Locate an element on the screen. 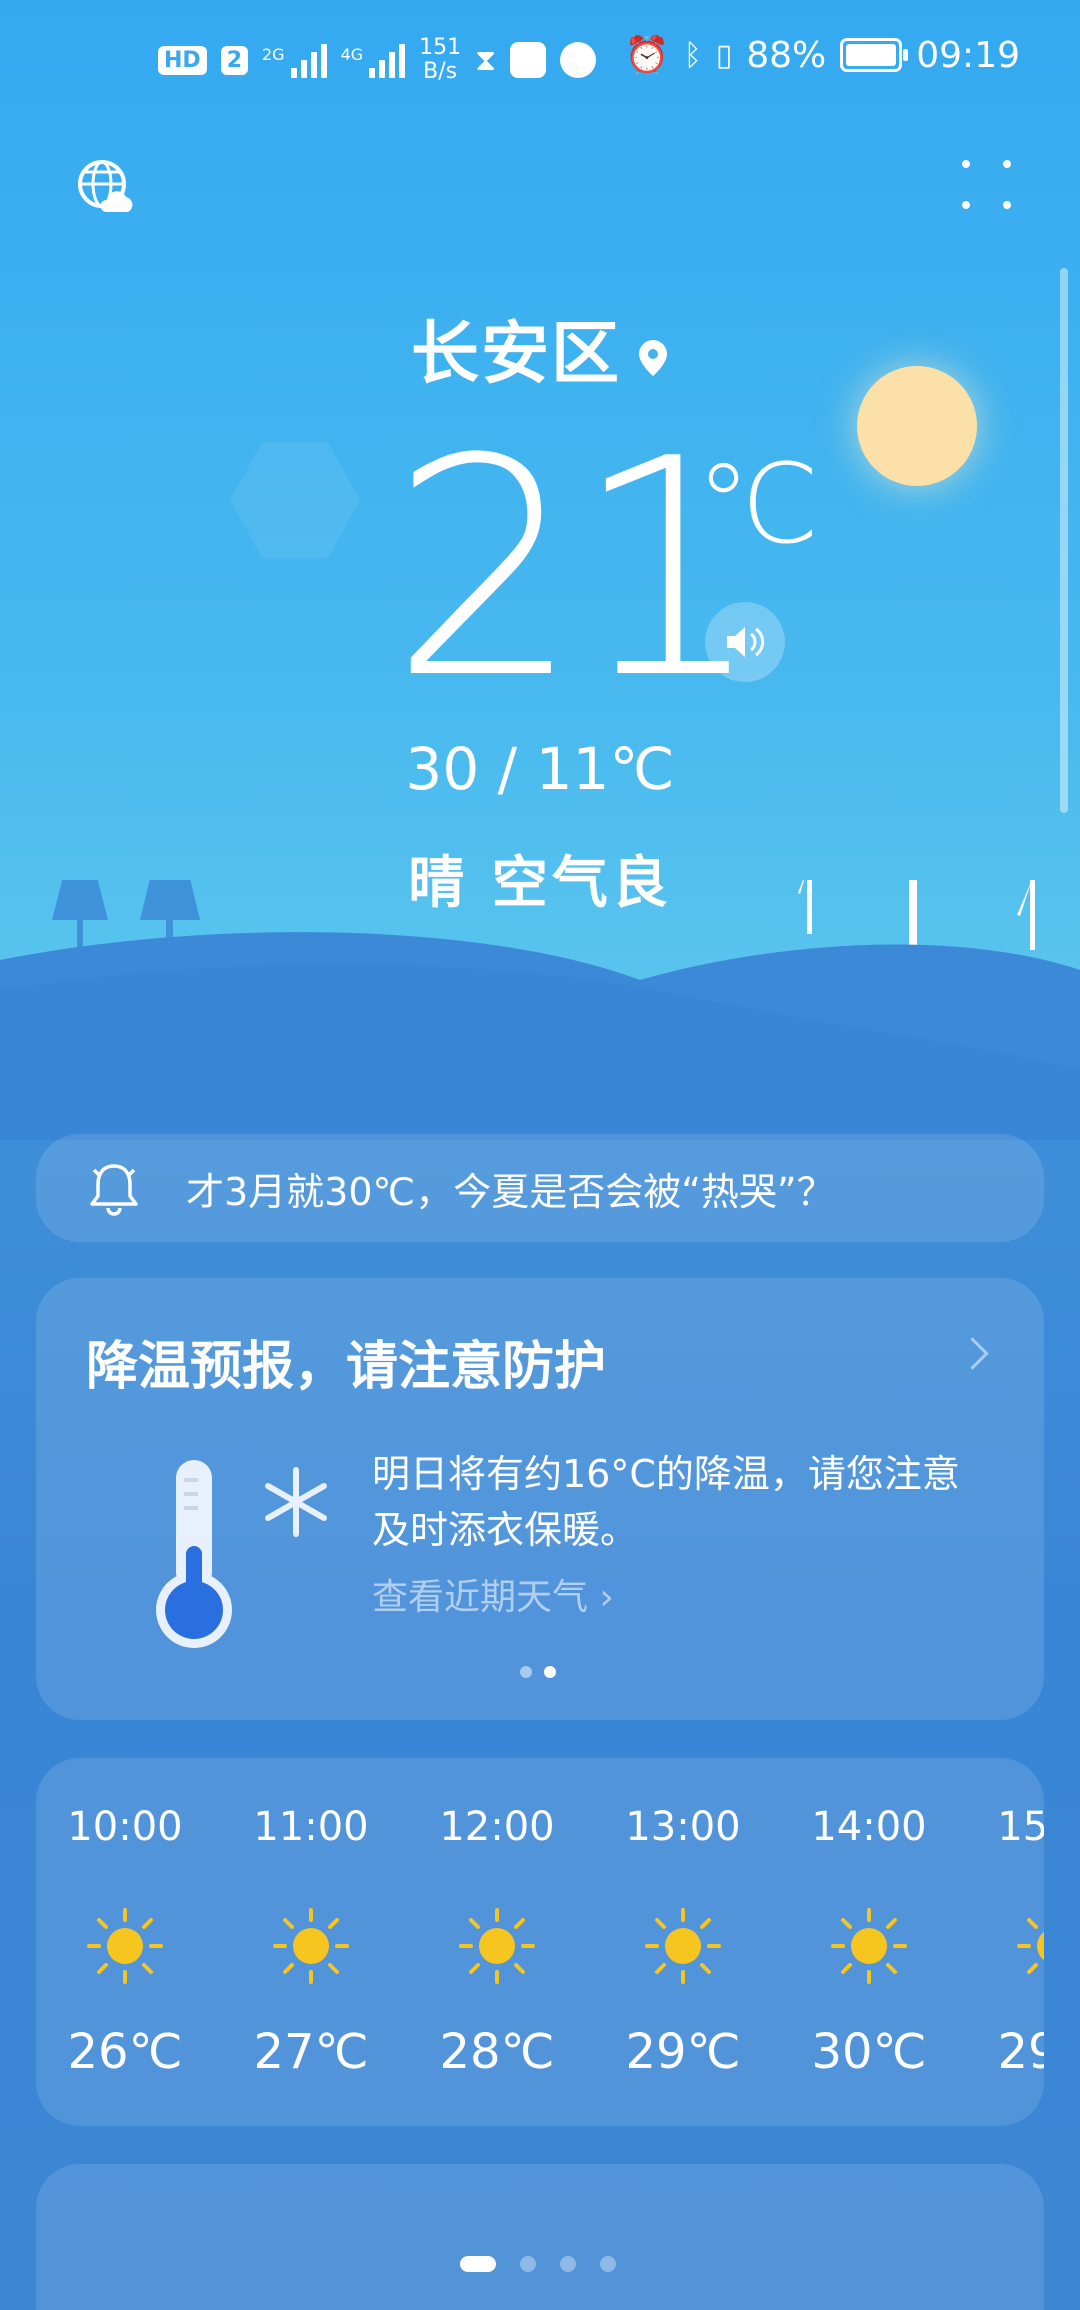  clock: 09:19 is located at coordinates (968, 55).